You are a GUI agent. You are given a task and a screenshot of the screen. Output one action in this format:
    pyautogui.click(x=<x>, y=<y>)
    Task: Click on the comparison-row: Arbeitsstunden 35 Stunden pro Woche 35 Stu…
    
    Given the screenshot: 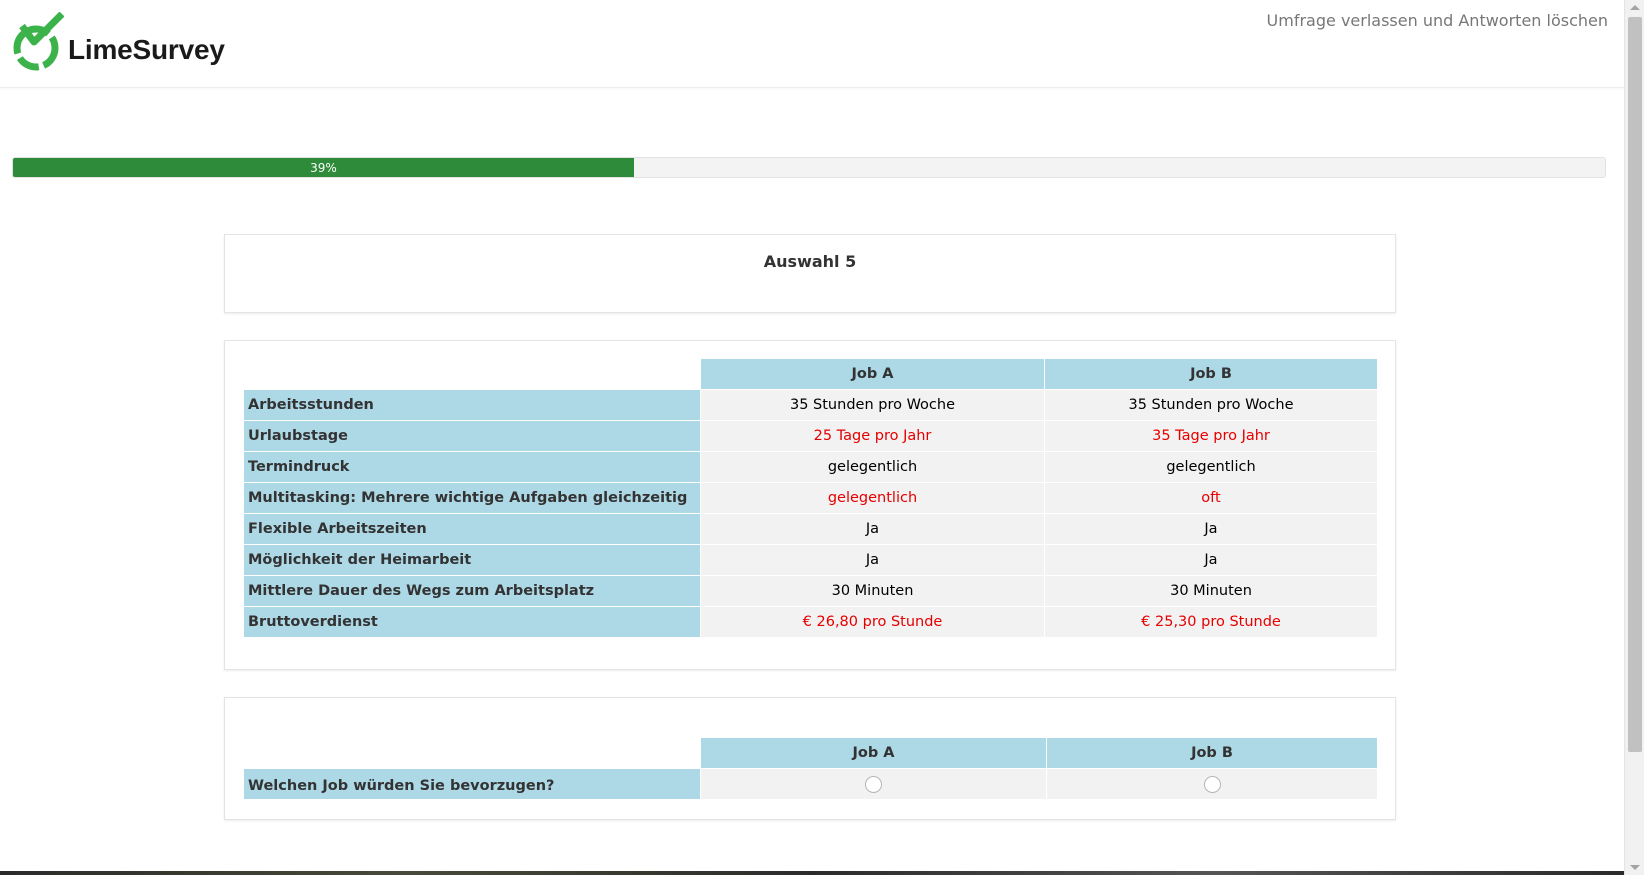 What is the action you would take?
    pyautogui.click(x=810, y=405)
    